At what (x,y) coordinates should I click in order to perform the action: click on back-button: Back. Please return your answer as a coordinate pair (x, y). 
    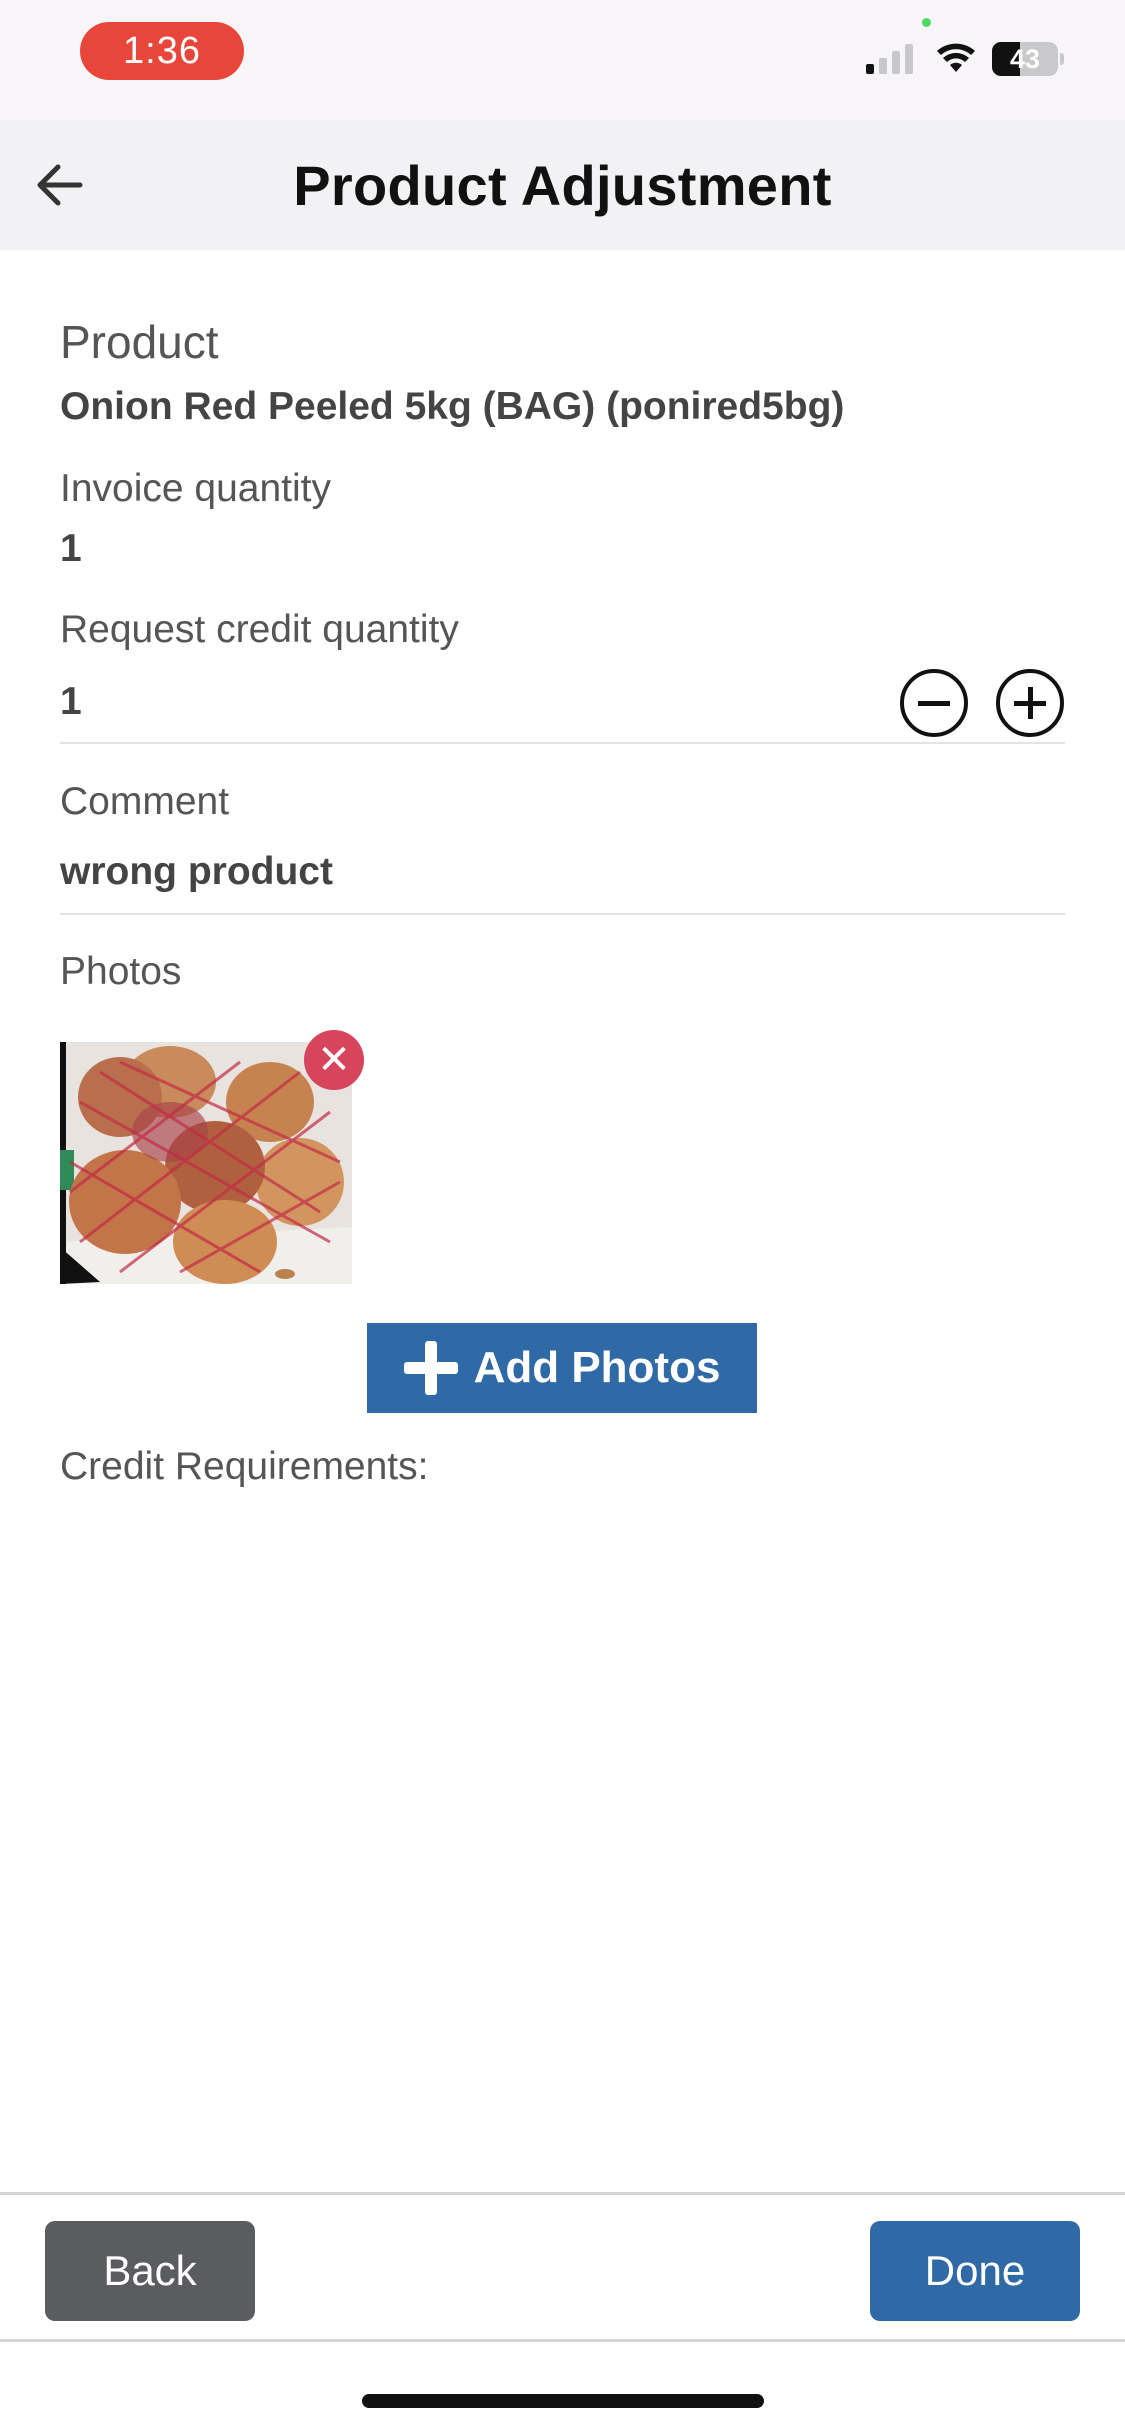
    Looking at the image, I should click on (150, 2271).